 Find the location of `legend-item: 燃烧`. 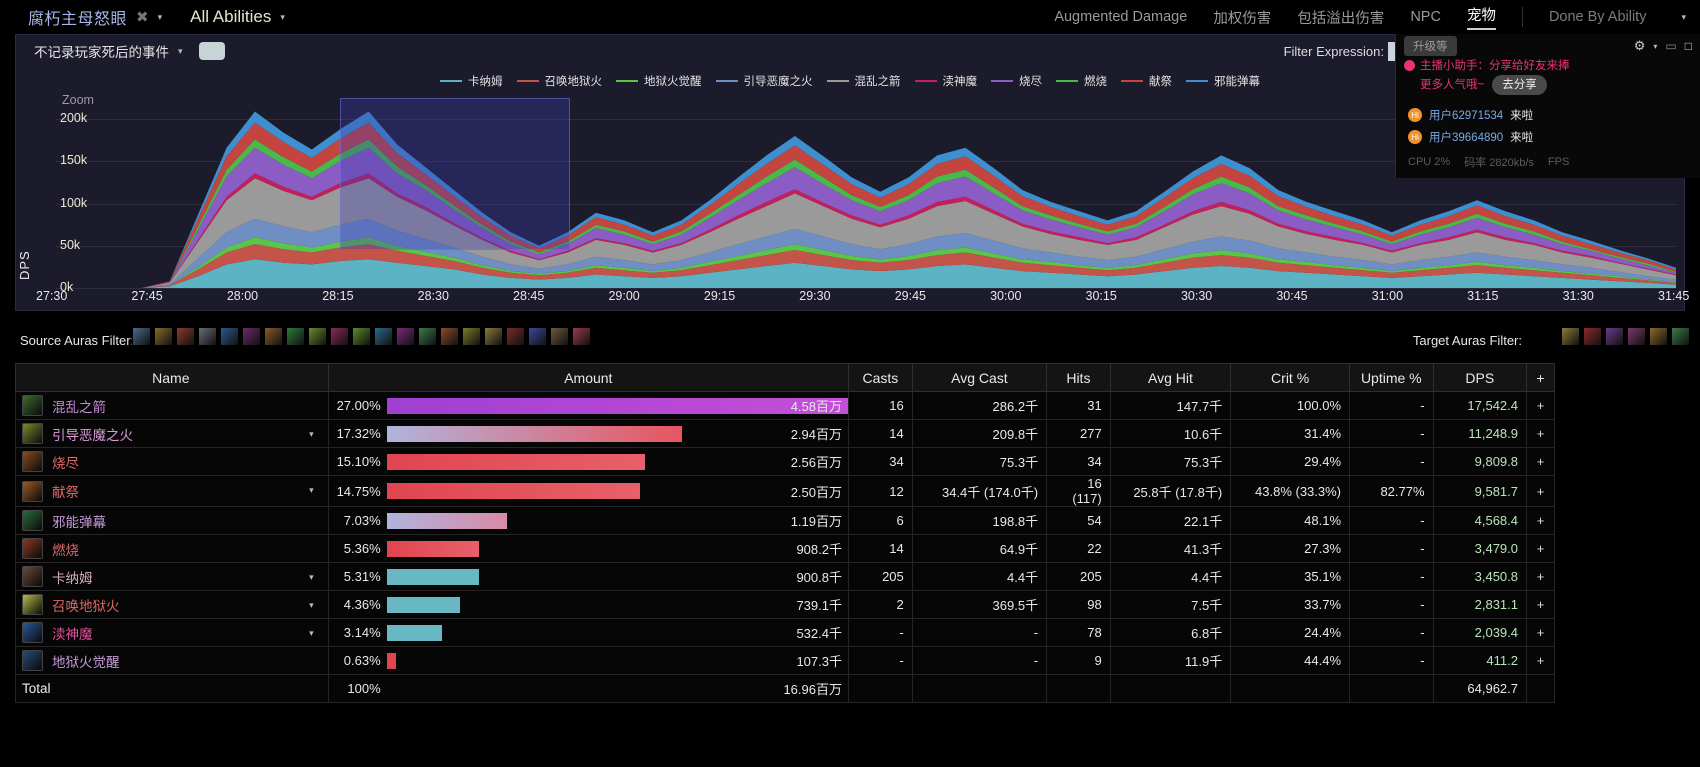

legend-item: 燃烧 is located at coordinates (1081, 81).